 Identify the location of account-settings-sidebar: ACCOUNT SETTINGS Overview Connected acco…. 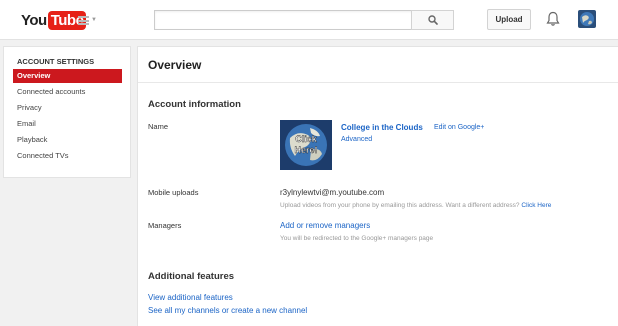
(67, 112).